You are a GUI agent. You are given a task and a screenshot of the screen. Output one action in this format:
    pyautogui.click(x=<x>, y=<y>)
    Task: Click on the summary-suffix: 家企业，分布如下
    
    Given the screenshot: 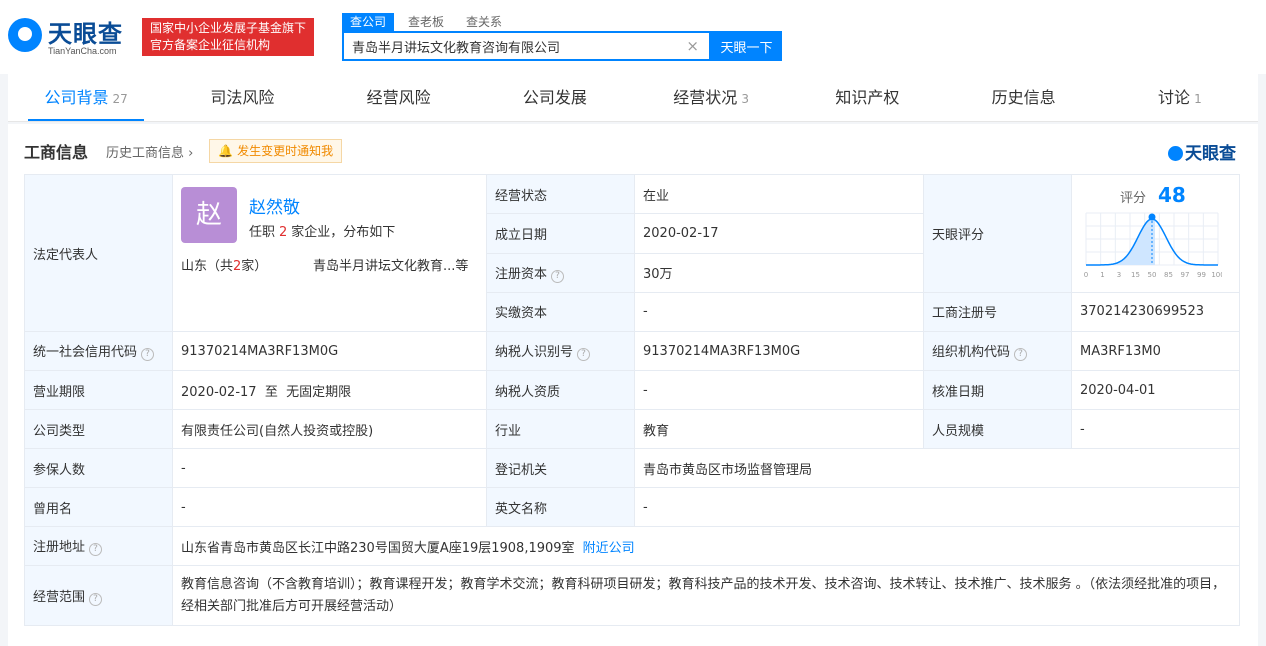 What is the action you would take?
    pyautogui.click(x=343, y=232)
    